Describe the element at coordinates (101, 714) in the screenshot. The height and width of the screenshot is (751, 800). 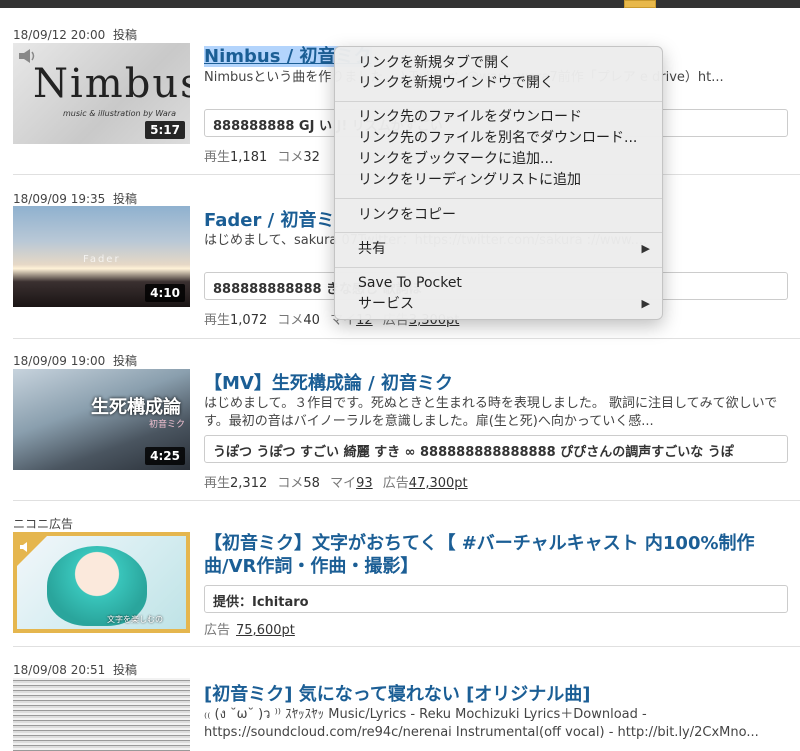
I see `video-thumbnail` at that location.